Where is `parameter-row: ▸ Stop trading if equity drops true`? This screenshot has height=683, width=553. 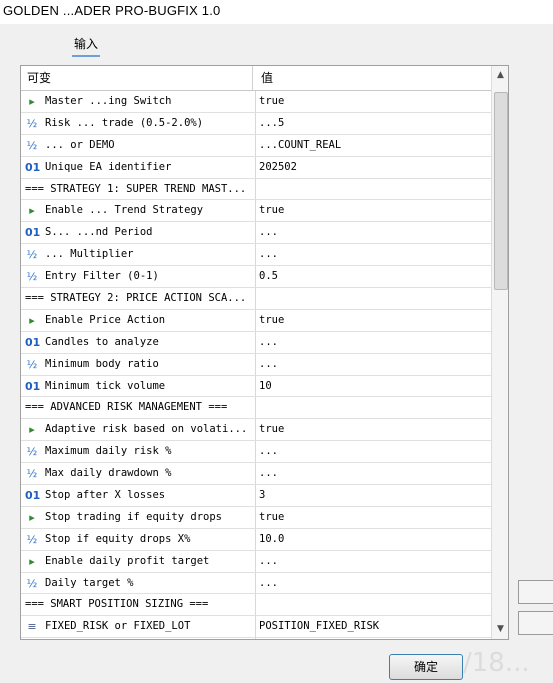 parameter-row: ▸ Stop trading if equity drops true is located at coordinates (256, 517).